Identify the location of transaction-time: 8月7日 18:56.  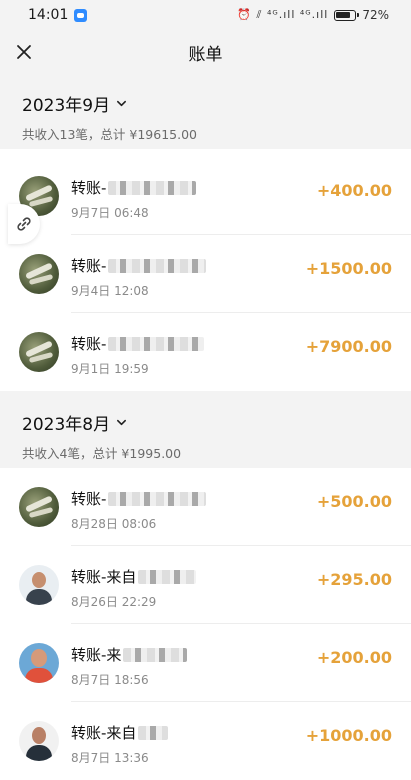
(110, 680).